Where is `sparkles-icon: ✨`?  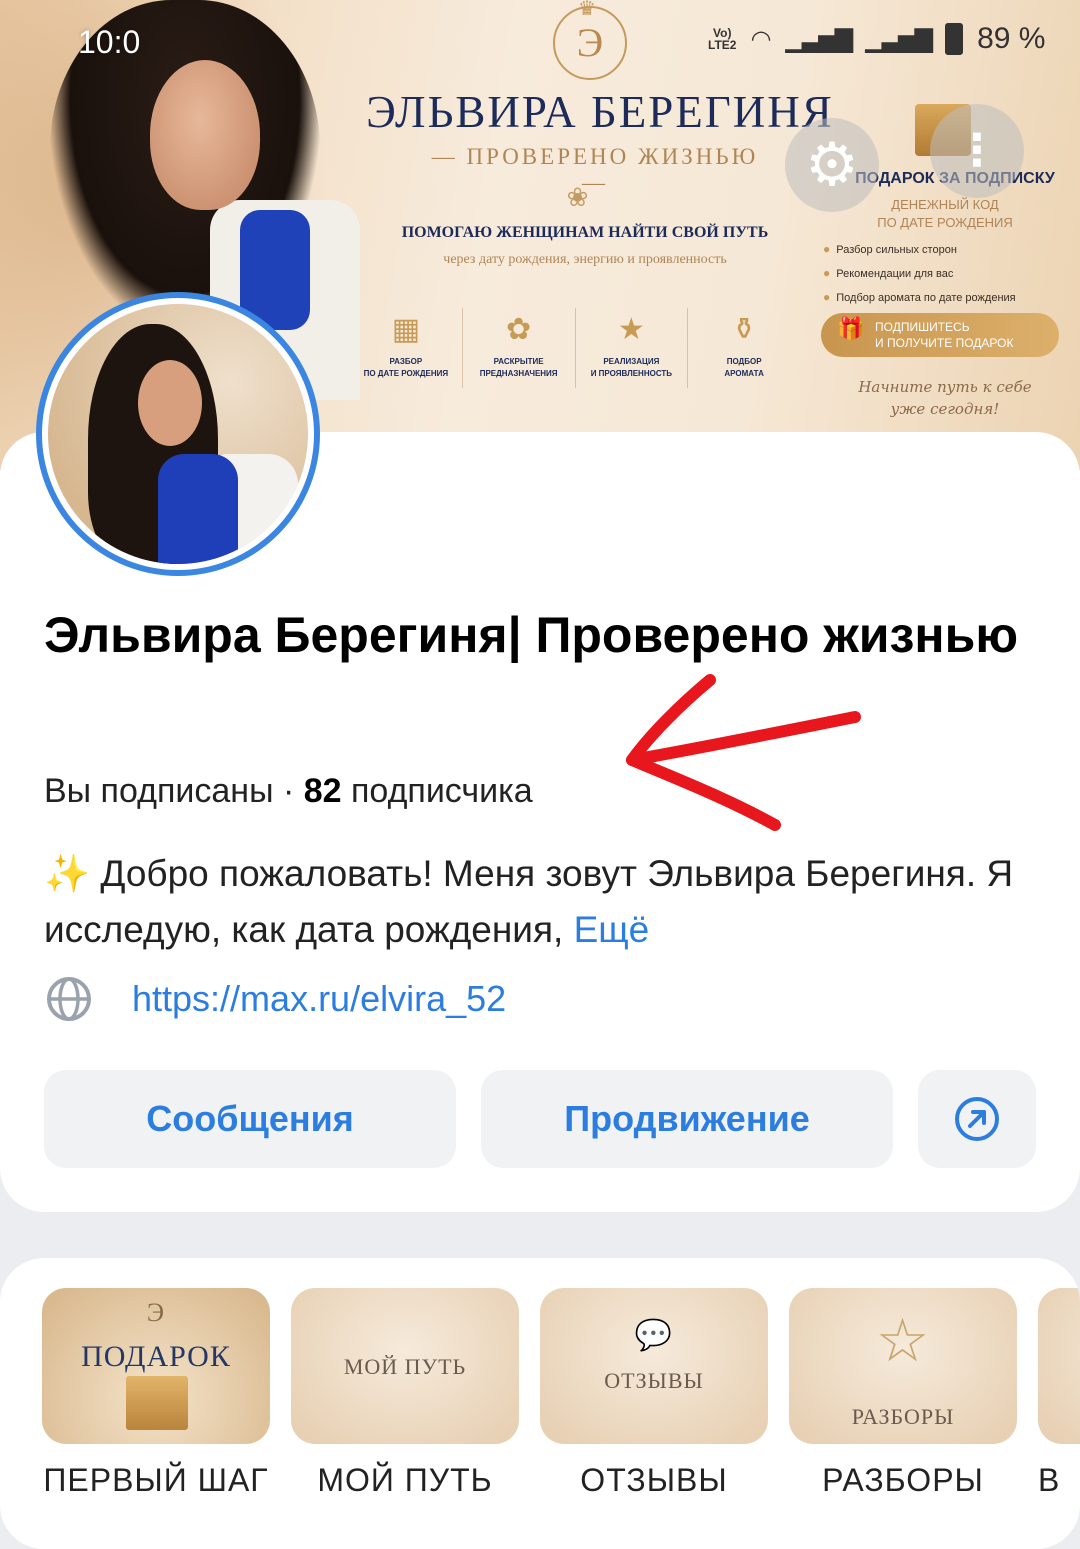 sparkles-icon: ✨ is located at coordinates (67, 873).